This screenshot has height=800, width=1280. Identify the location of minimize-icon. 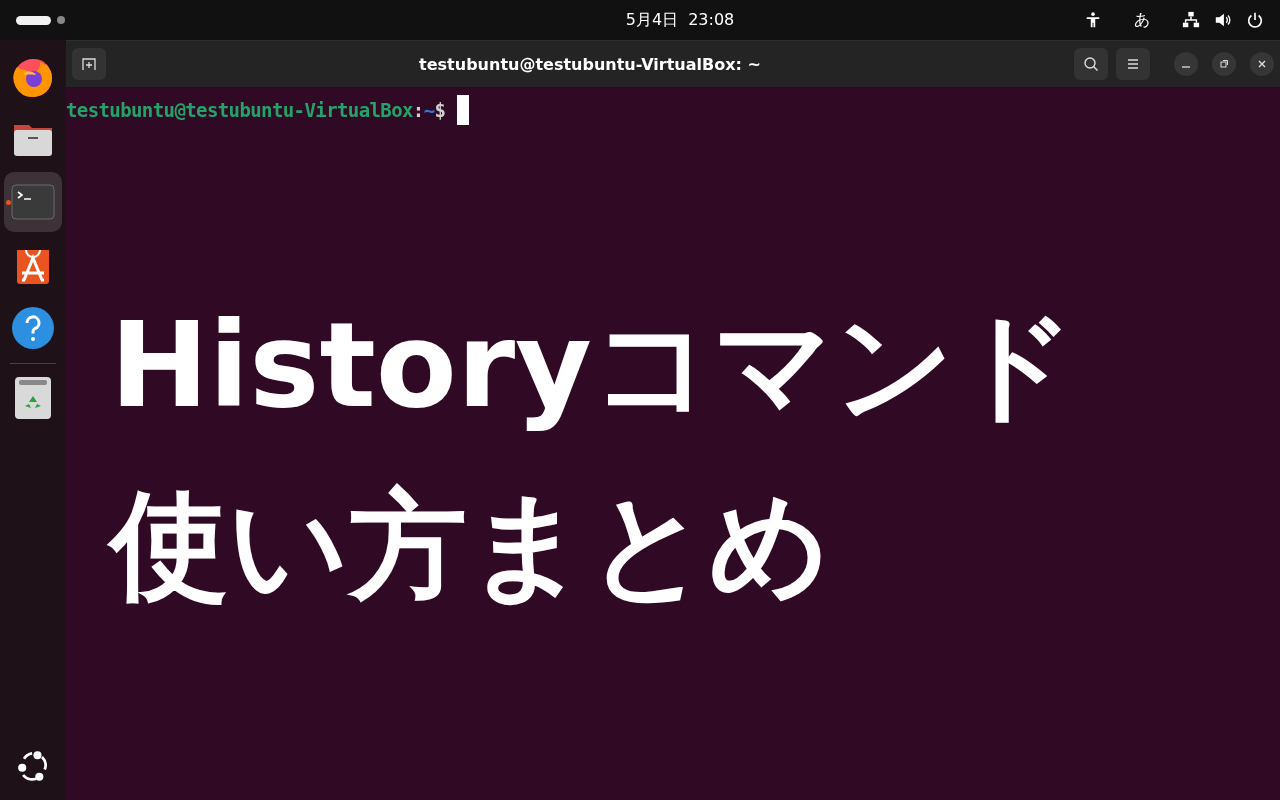
(1186, 67).